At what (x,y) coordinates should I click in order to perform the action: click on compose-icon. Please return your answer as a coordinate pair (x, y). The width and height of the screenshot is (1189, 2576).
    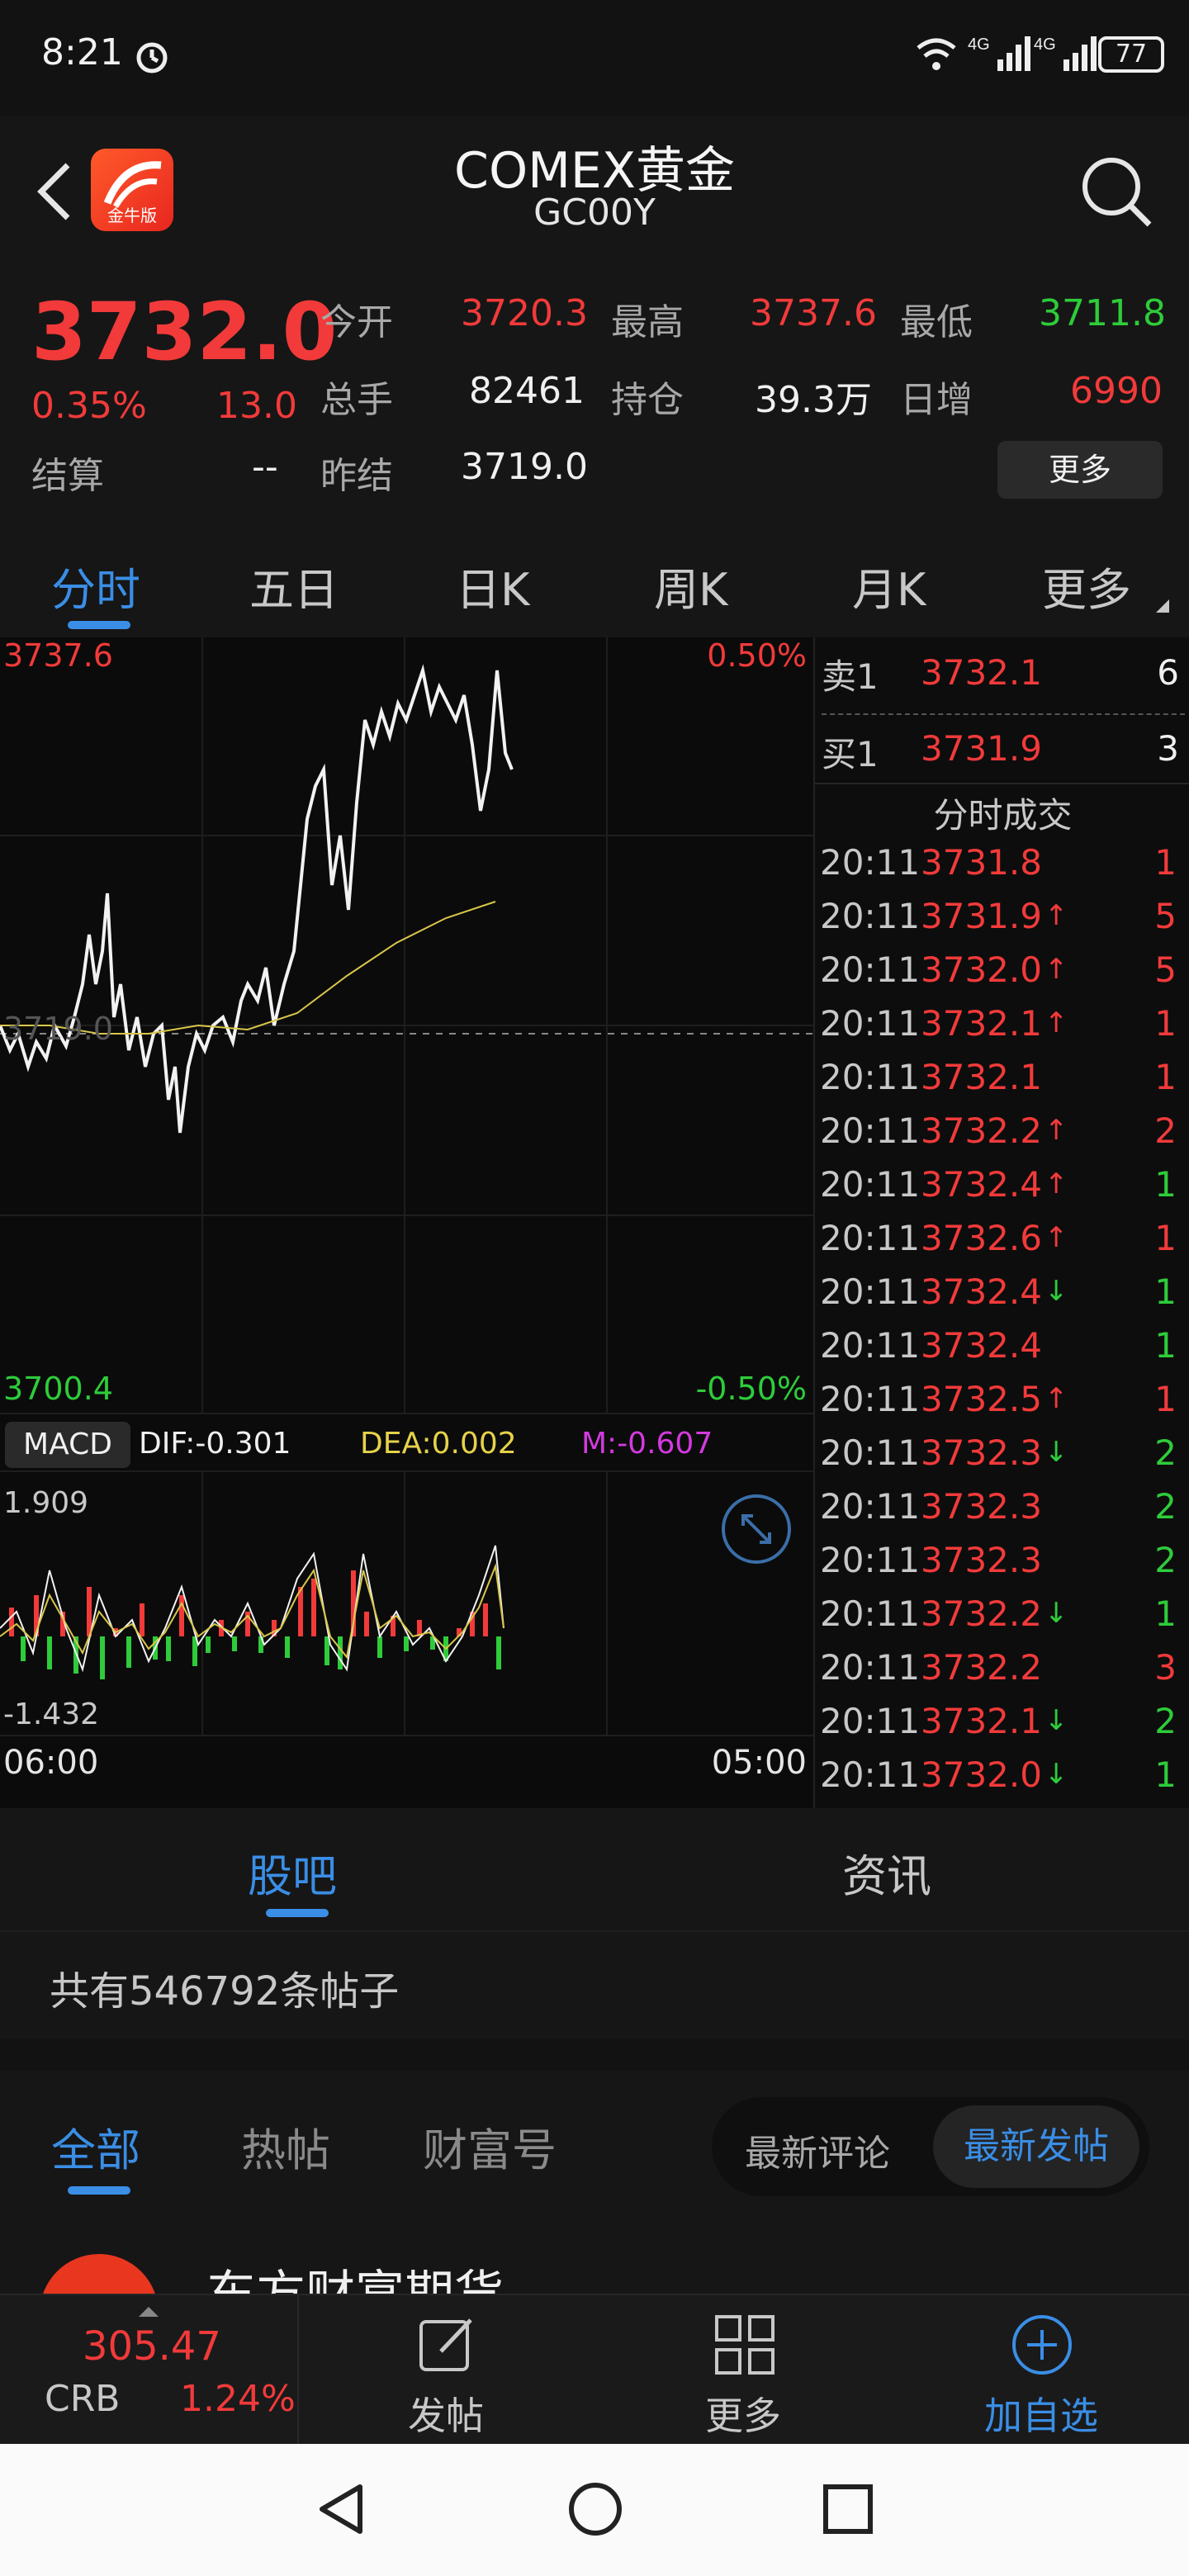
    Looking at the image, I should click on (447, 2344).